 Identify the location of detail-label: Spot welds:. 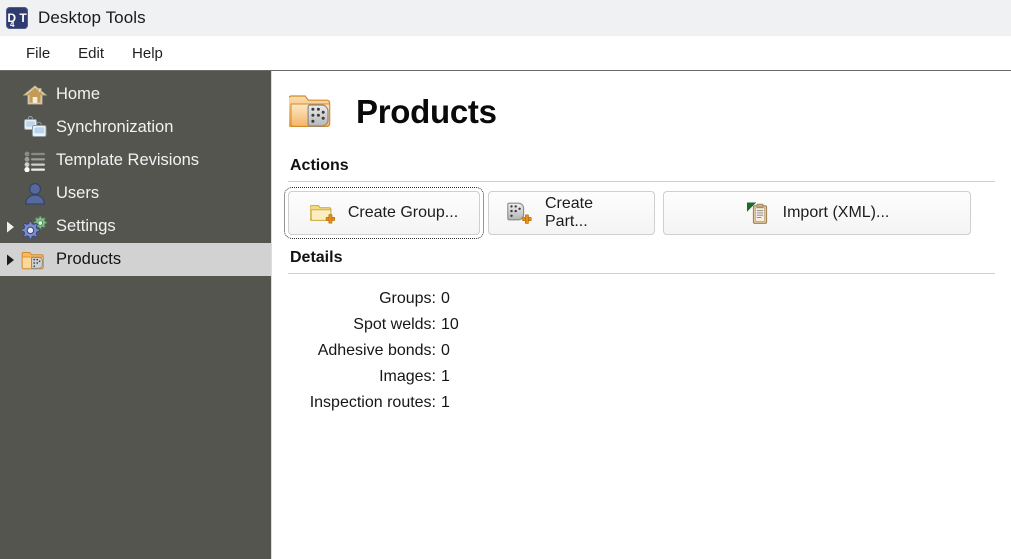
(394, 324).